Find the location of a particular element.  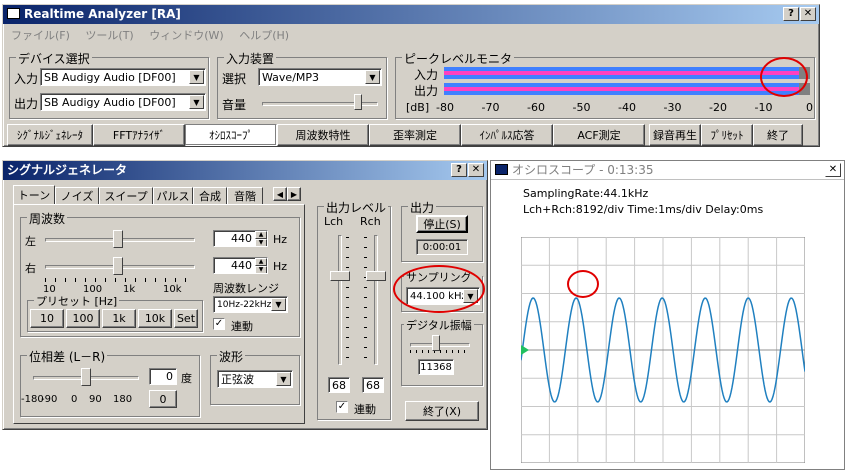

io-group: 入力装置 選択 Wave/MP3 ▼ 音量 is located at coordinates (302, 84).